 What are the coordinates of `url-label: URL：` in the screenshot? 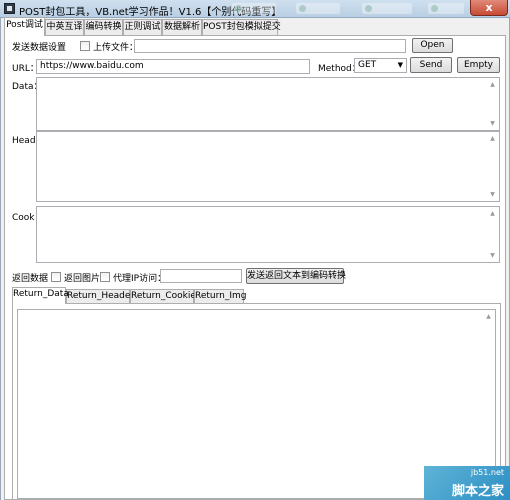 It's located at (25, 69).